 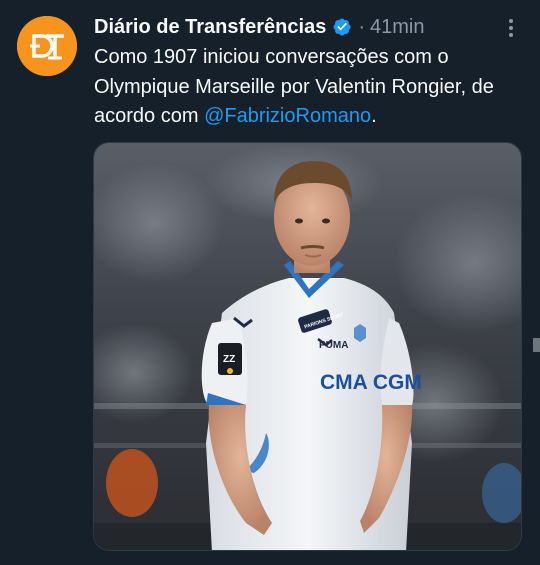 I want to click on badge-text: ZZ, so click(x=229, y=359).